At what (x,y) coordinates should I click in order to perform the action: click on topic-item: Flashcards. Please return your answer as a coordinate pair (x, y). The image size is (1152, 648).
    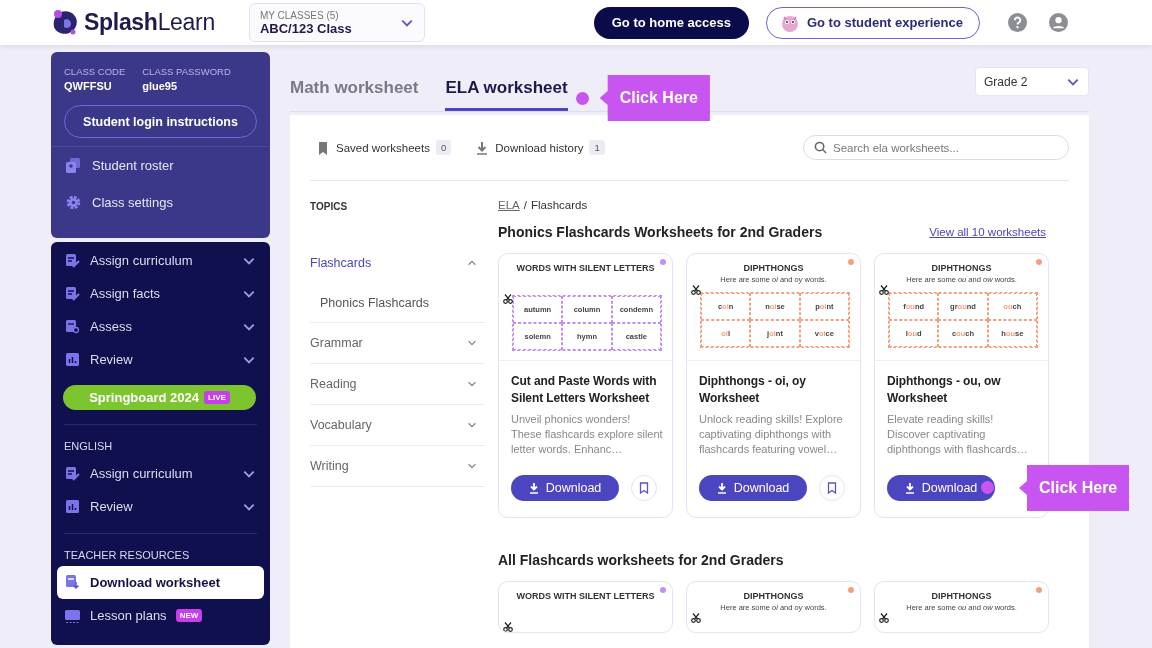
    Looking at the image, I should click on (397, 262).